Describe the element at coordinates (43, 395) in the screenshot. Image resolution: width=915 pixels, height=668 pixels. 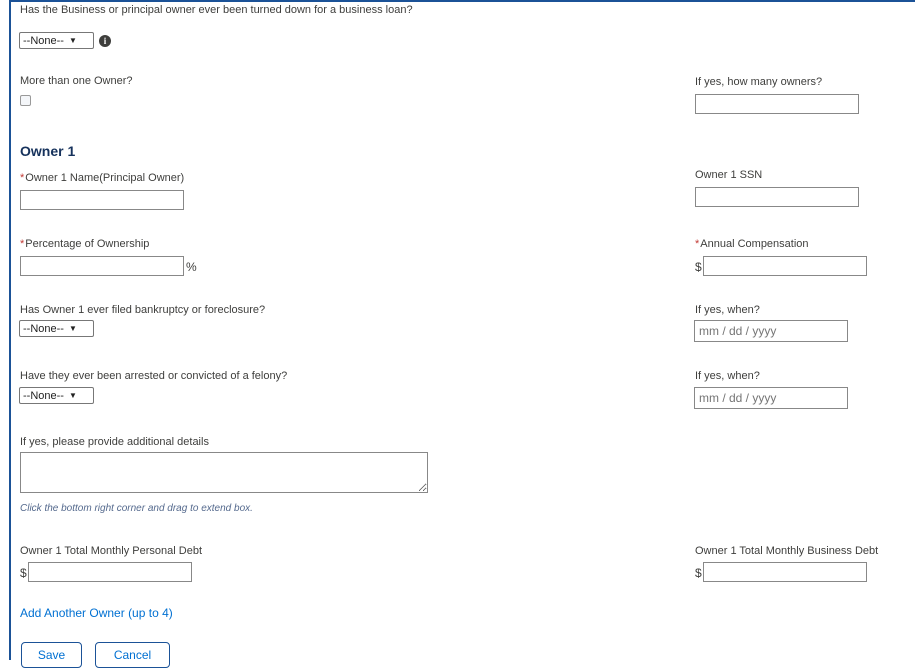
I see `felony-select-value: --None--` at that location.